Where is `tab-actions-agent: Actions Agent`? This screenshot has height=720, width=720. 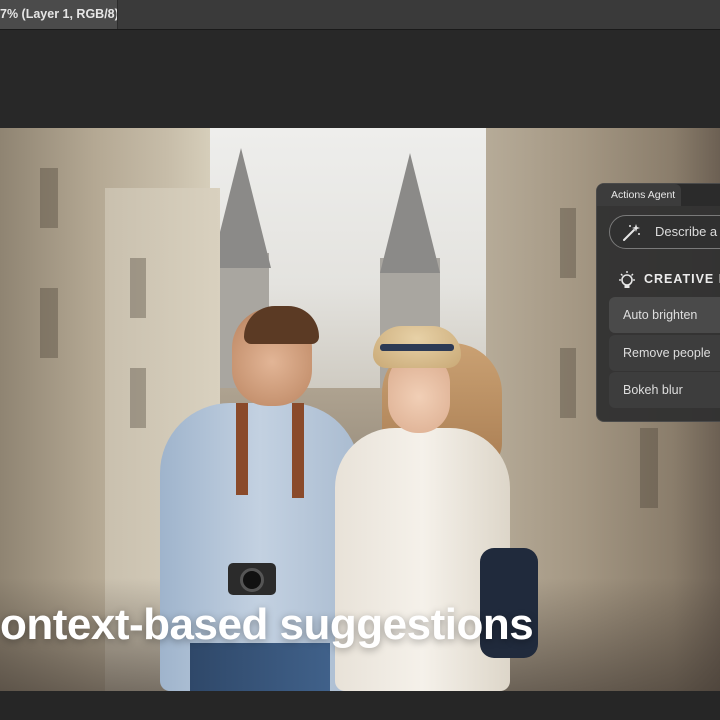 tab-actions-agent: Actions Agent is located at coordinates (639, 195).